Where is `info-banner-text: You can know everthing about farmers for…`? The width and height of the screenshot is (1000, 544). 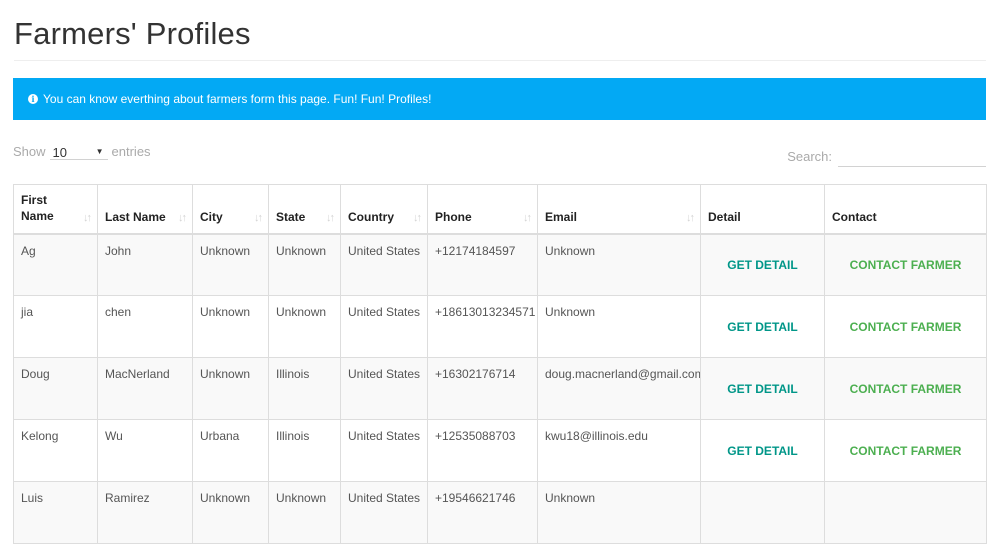
info-banner-text: You can know everthing about farmers for… is located at coordinates (237, 99).